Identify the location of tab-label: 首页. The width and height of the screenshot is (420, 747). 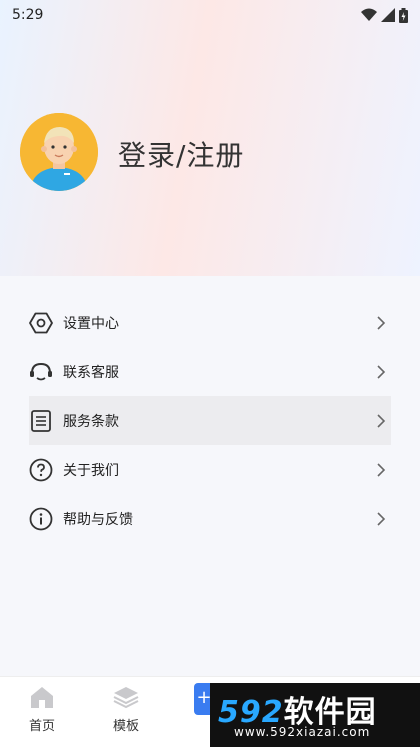
(41, 726).